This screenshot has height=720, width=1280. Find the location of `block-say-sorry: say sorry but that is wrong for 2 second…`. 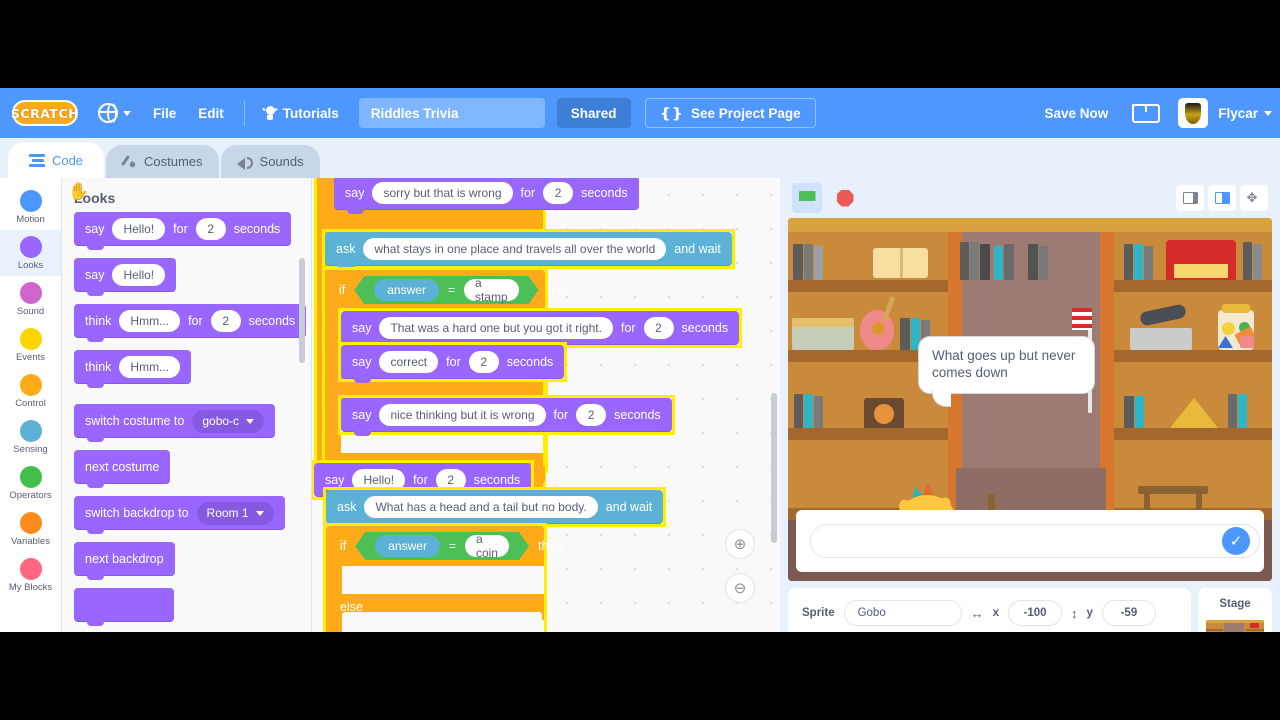

block-say-sorry: say sorry but that is wrong for 2 second… is located at coordinates (486, 196).